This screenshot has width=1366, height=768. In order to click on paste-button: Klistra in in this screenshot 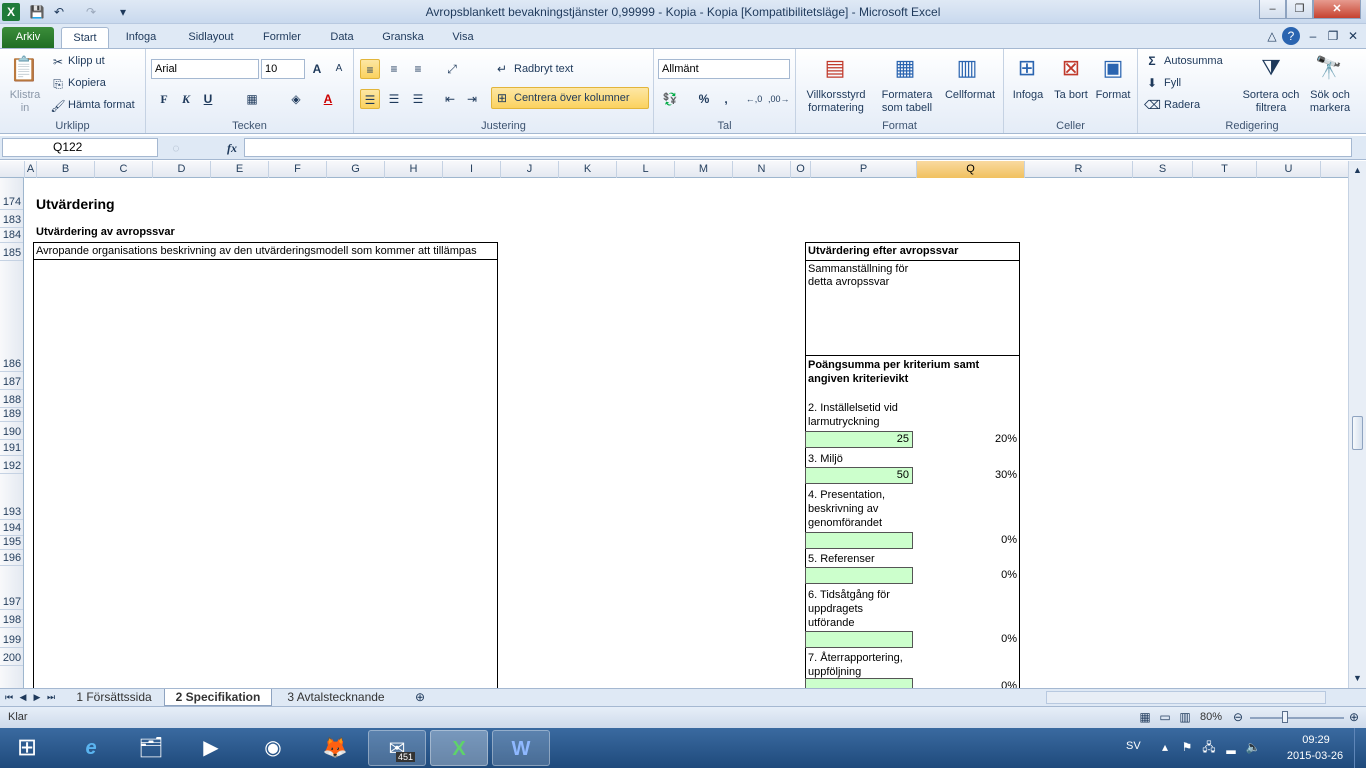, I will do `click(25, 102)`.